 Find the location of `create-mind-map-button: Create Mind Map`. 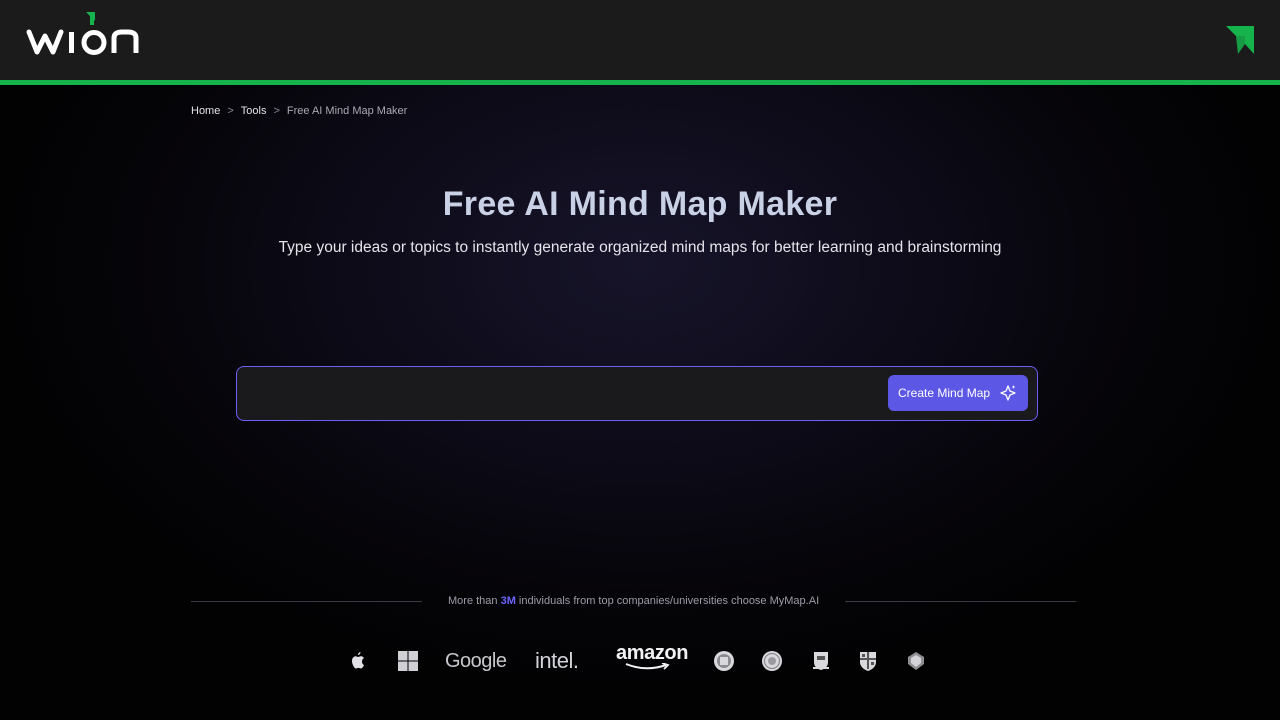

create-mind-map-button: Create Mind Map is located at coordinates (958, 393).